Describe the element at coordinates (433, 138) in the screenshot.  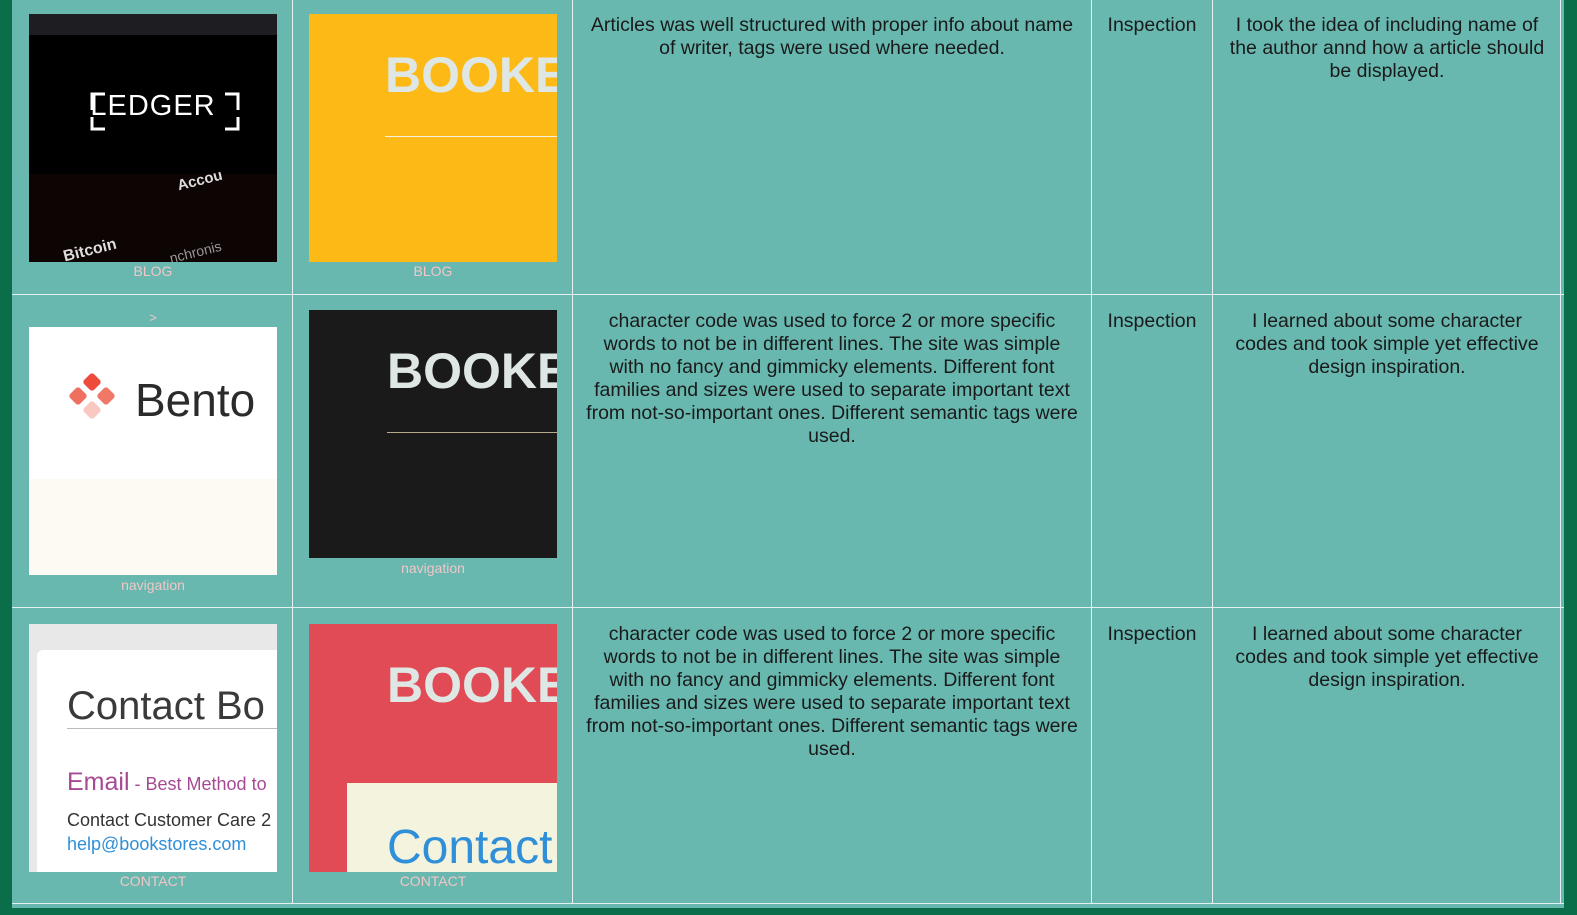
I see `bookstore-blog-screenshot: BOOKE` at that location.